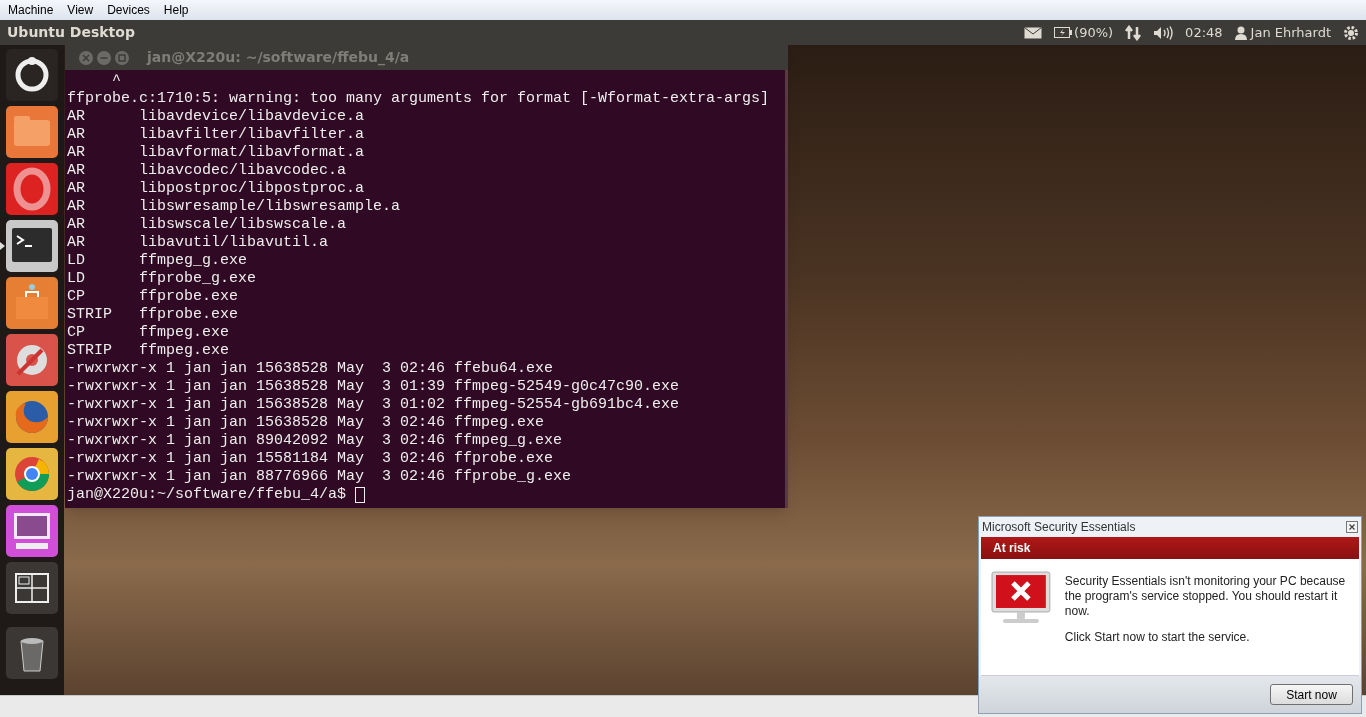 This screenshot has height=717, width=1366. What do you see at coordinates (374, 405) in the screenshot?
I see `terminal-line: -rwxrwxr-x 1 jan jan 15638528 May 3 01:02 ffmpeg-52554-gb691bc4.exe` at bounding box center [374, 405].